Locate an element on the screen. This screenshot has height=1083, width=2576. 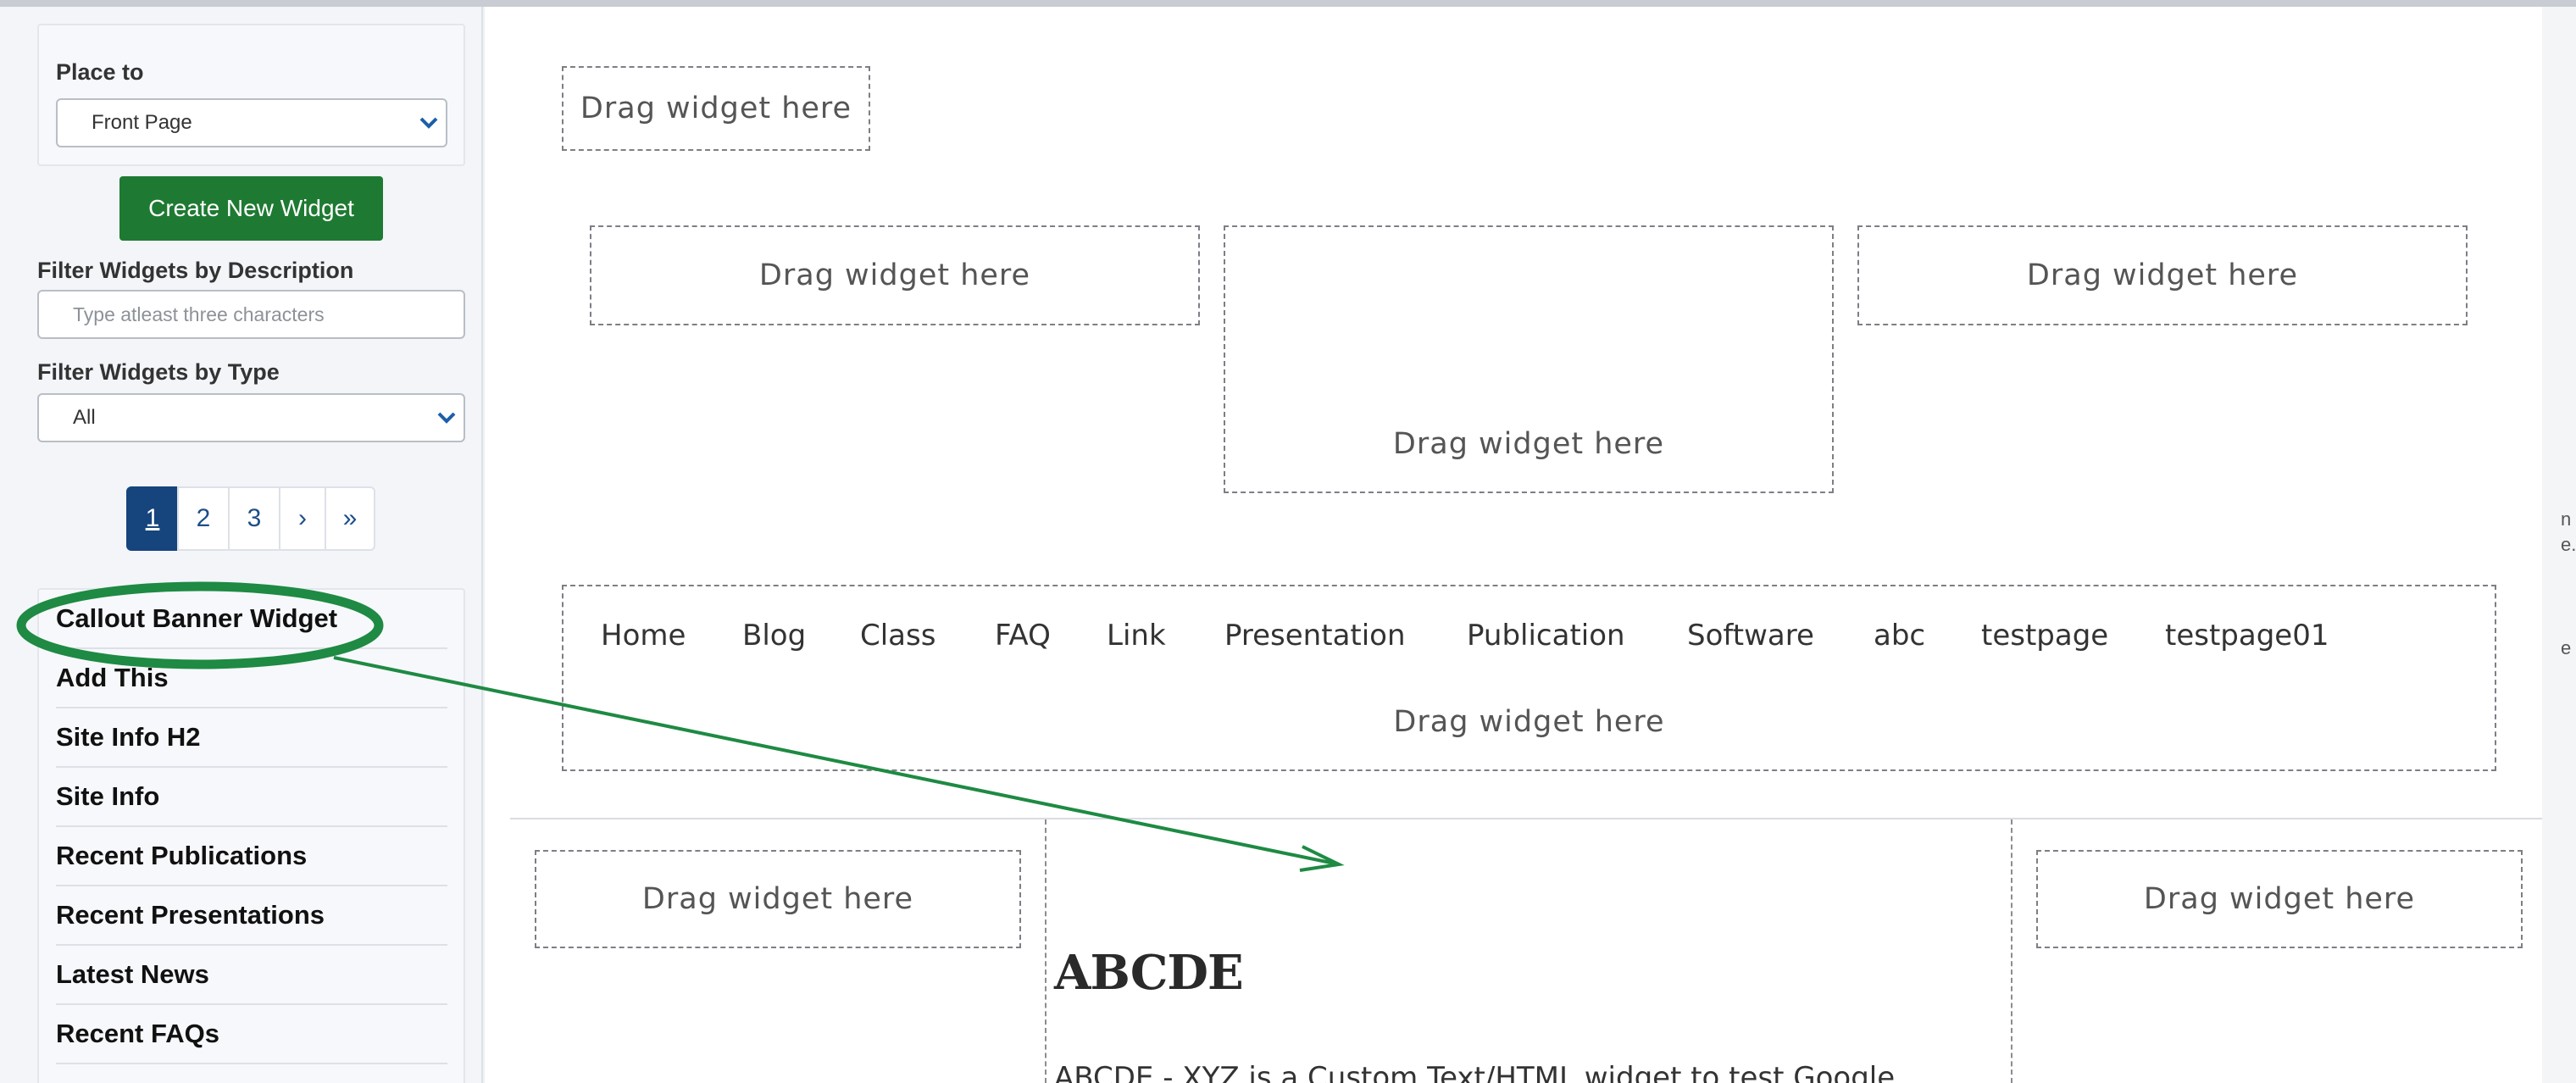
nav-item-testpage01: testpage01 is located at coordinates (2247, 636).